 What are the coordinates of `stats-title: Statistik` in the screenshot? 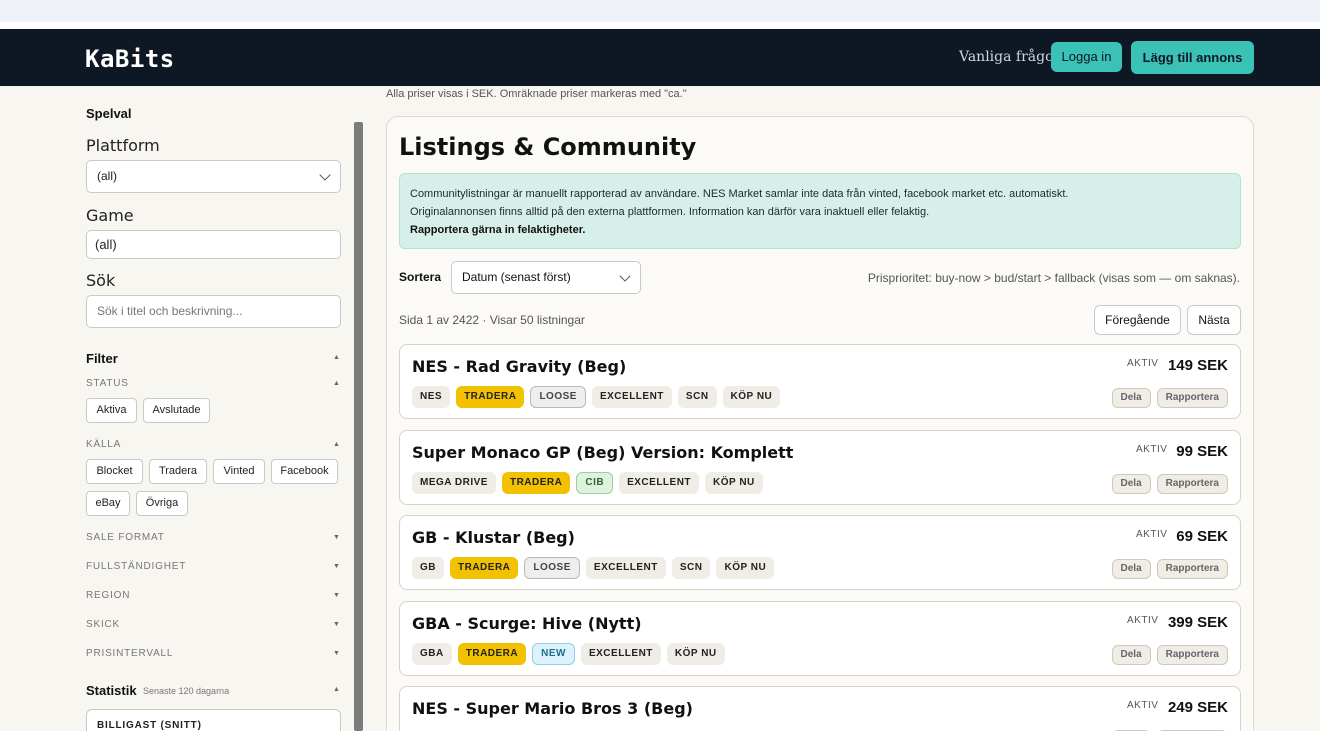 It's located at (111, 690).